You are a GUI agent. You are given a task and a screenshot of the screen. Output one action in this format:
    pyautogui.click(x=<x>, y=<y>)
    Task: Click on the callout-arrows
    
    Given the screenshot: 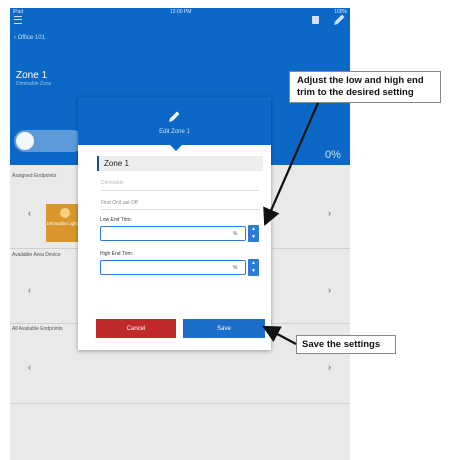 What is the action you would take?
    pyautogui.click(x=291, y=223)
    